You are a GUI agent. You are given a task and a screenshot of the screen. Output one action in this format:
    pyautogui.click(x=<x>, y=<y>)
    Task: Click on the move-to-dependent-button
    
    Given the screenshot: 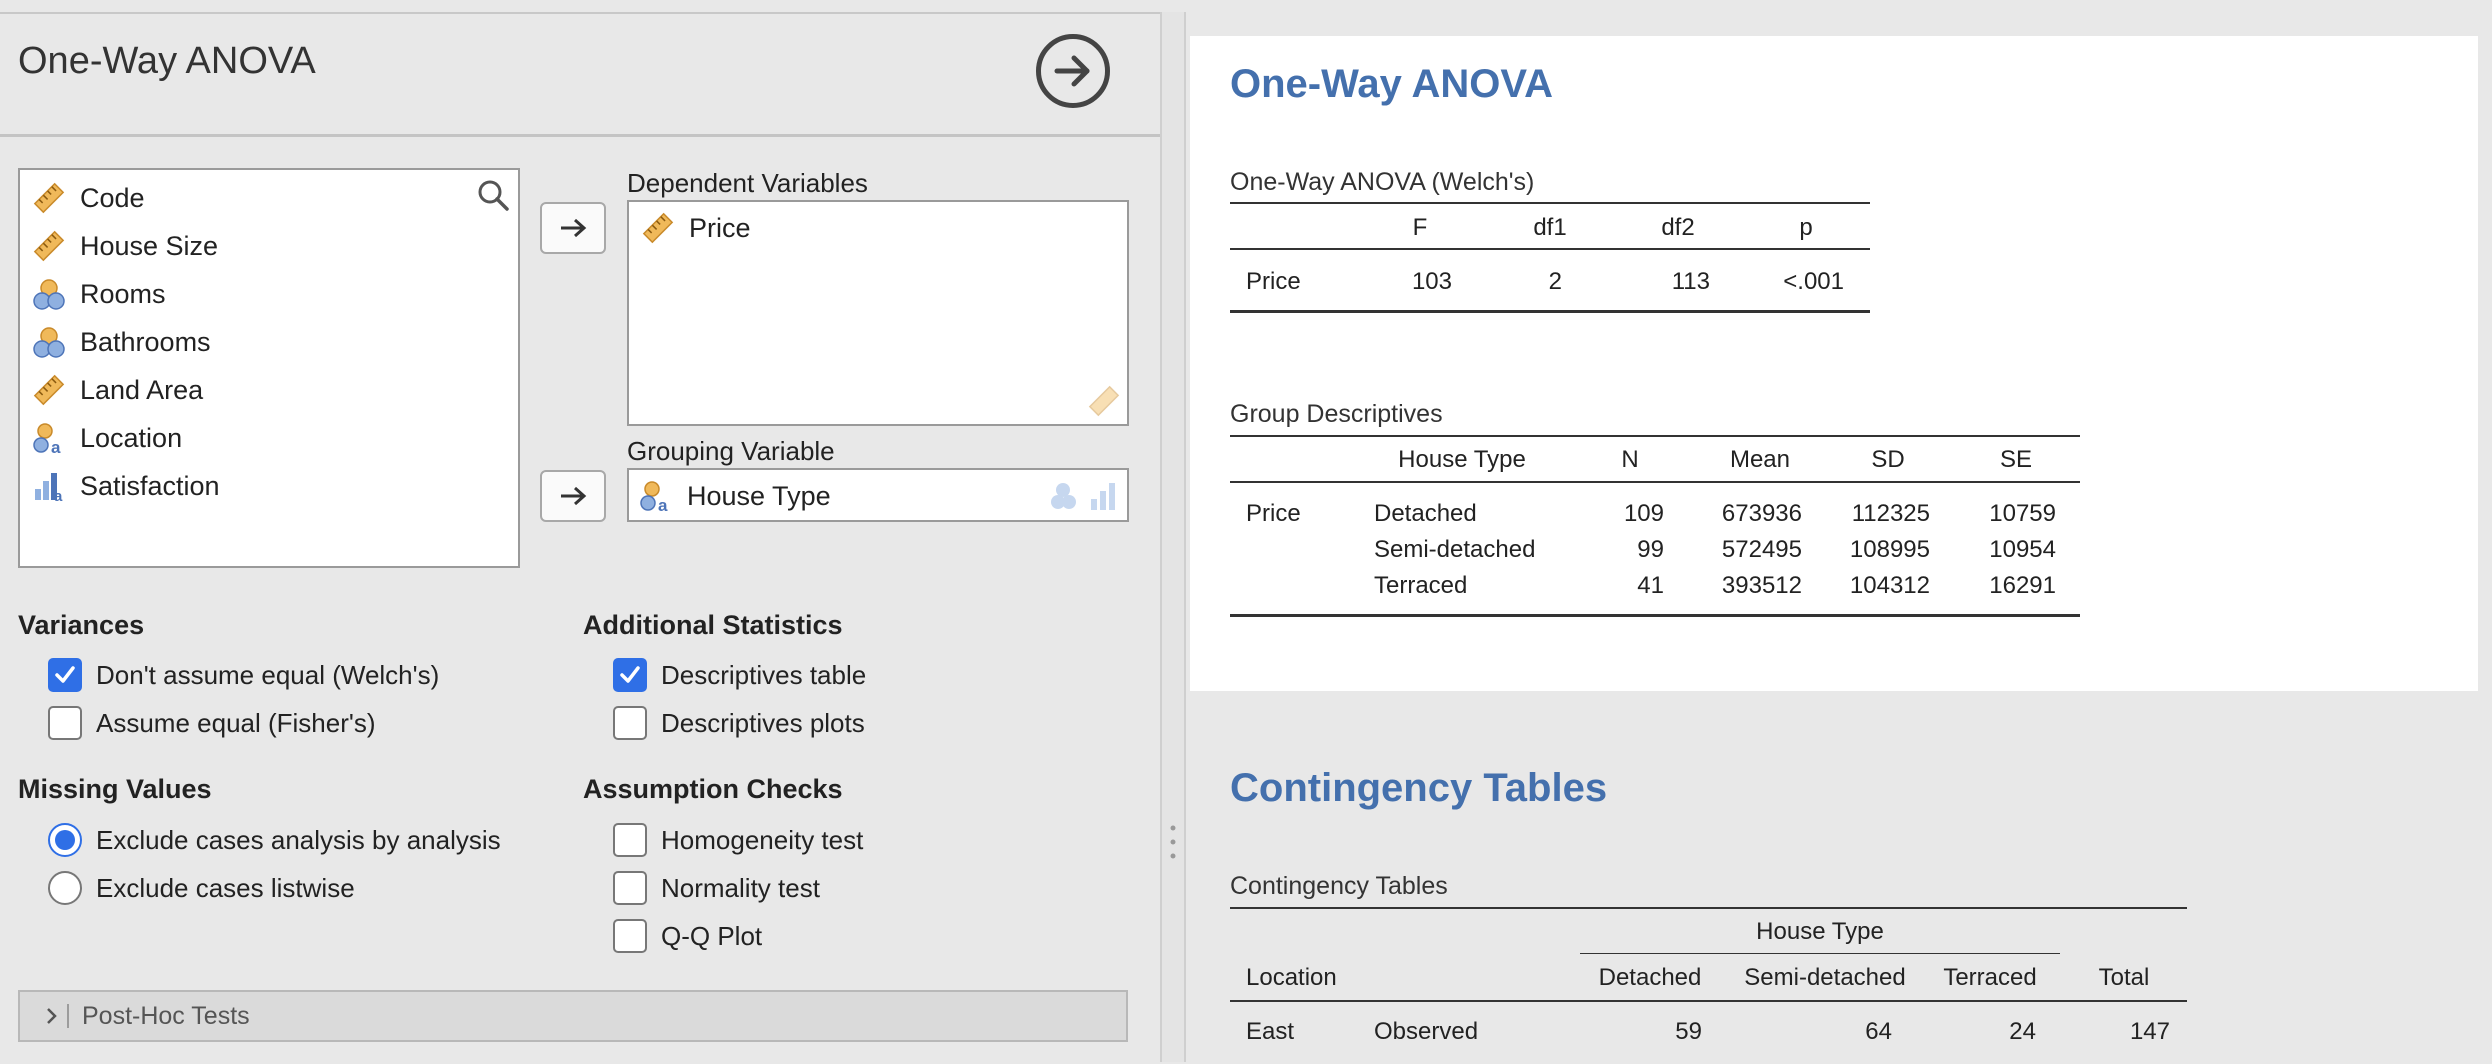 What is the action you would take?
    pyautogui.click(x=573, y=228)
    